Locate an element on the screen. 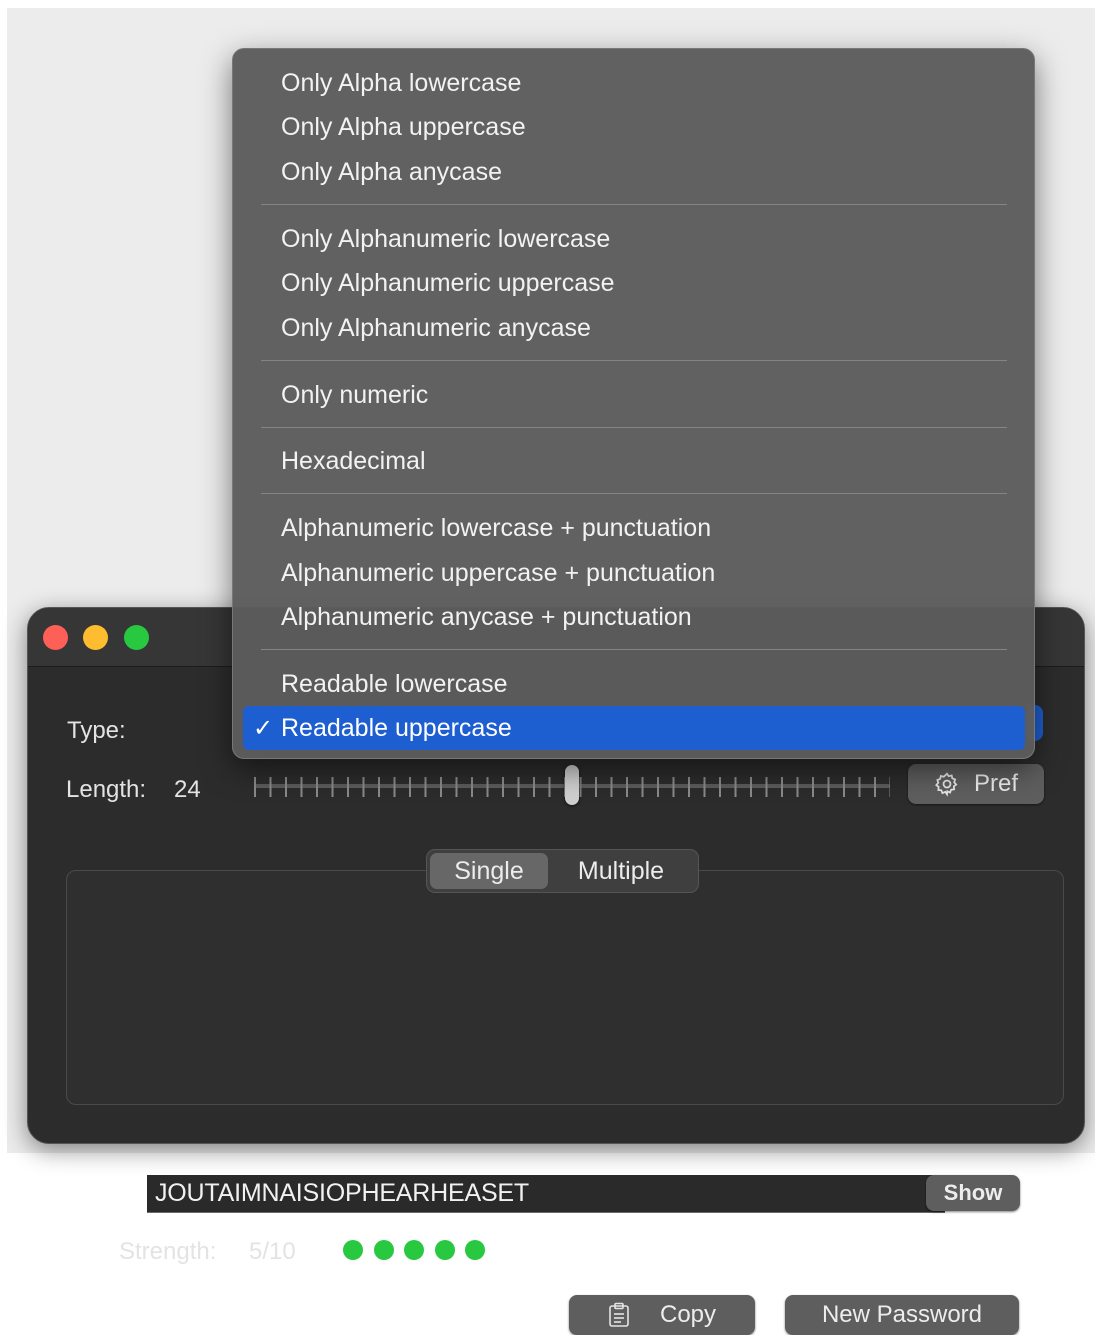 The image size is (1095, 1335). gear-icon is located at coordinates (946, 784).